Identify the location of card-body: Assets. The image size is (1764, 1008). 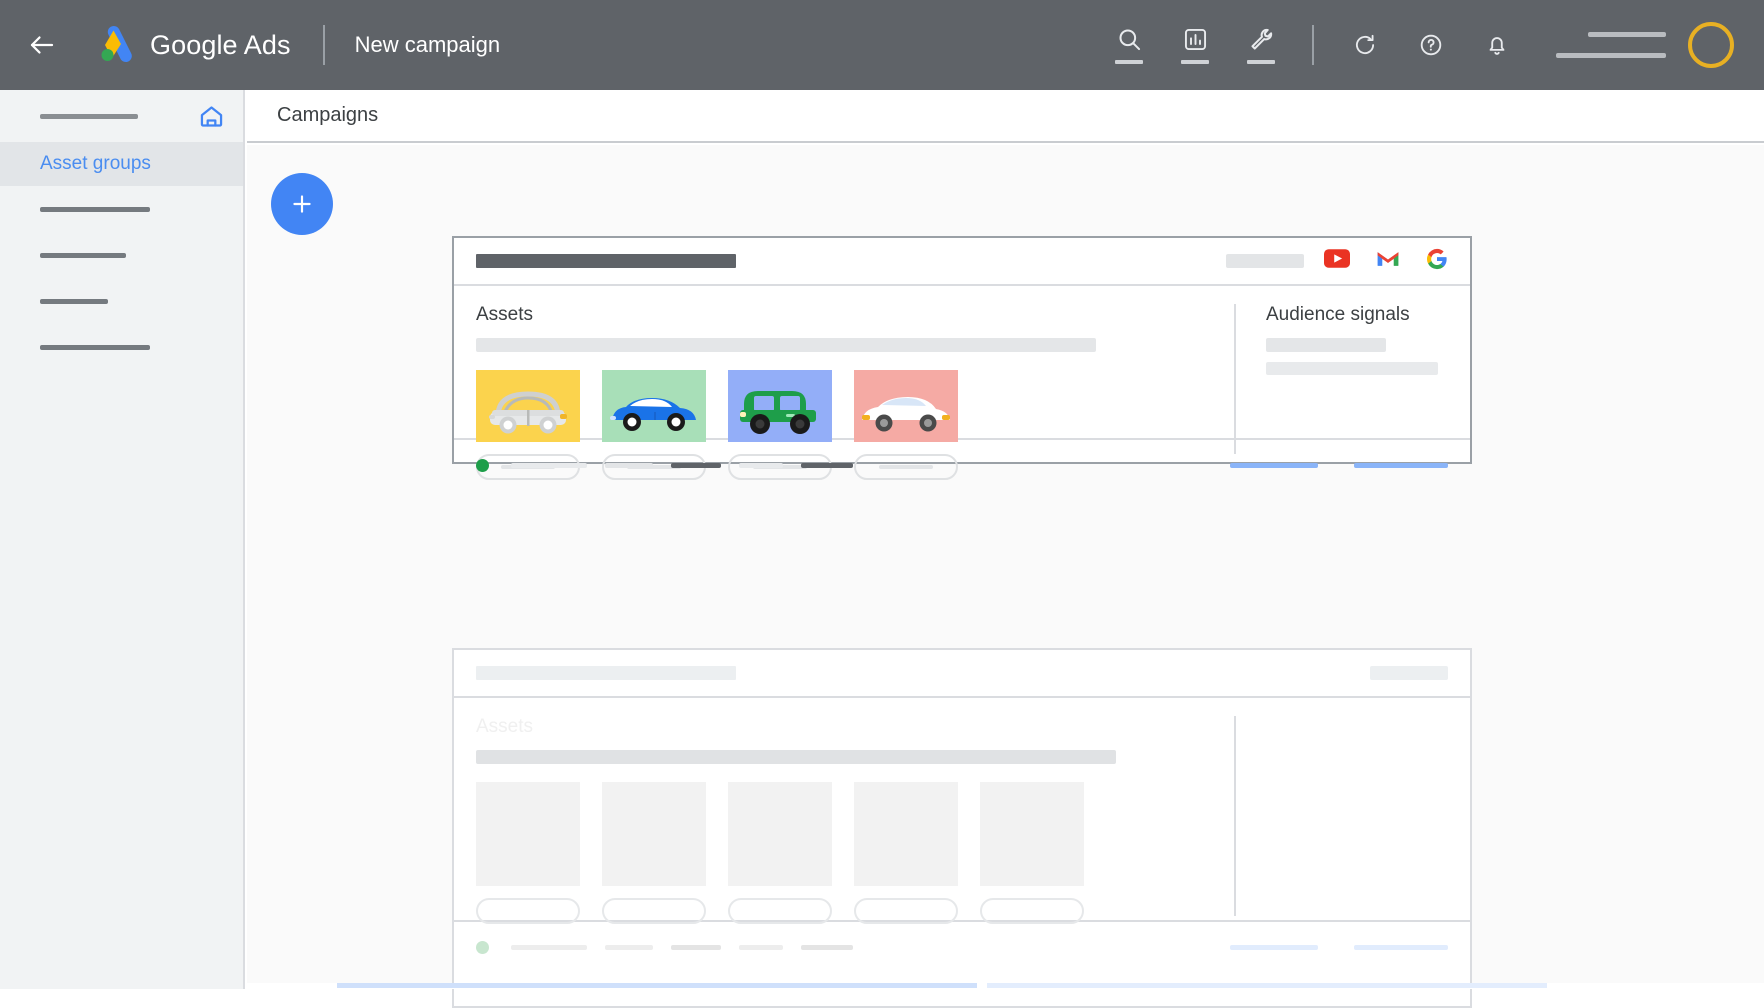
(962, 809).